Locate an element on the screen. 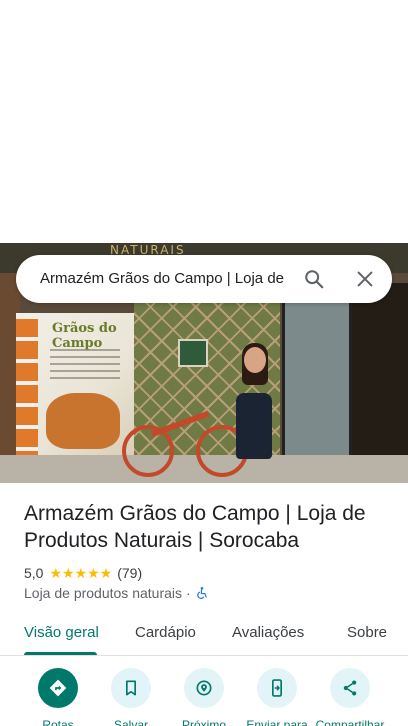 The width and height of the screenshot is (408, 726). send-to-phone-label: Enviar para is located at coordinates (277, 722).